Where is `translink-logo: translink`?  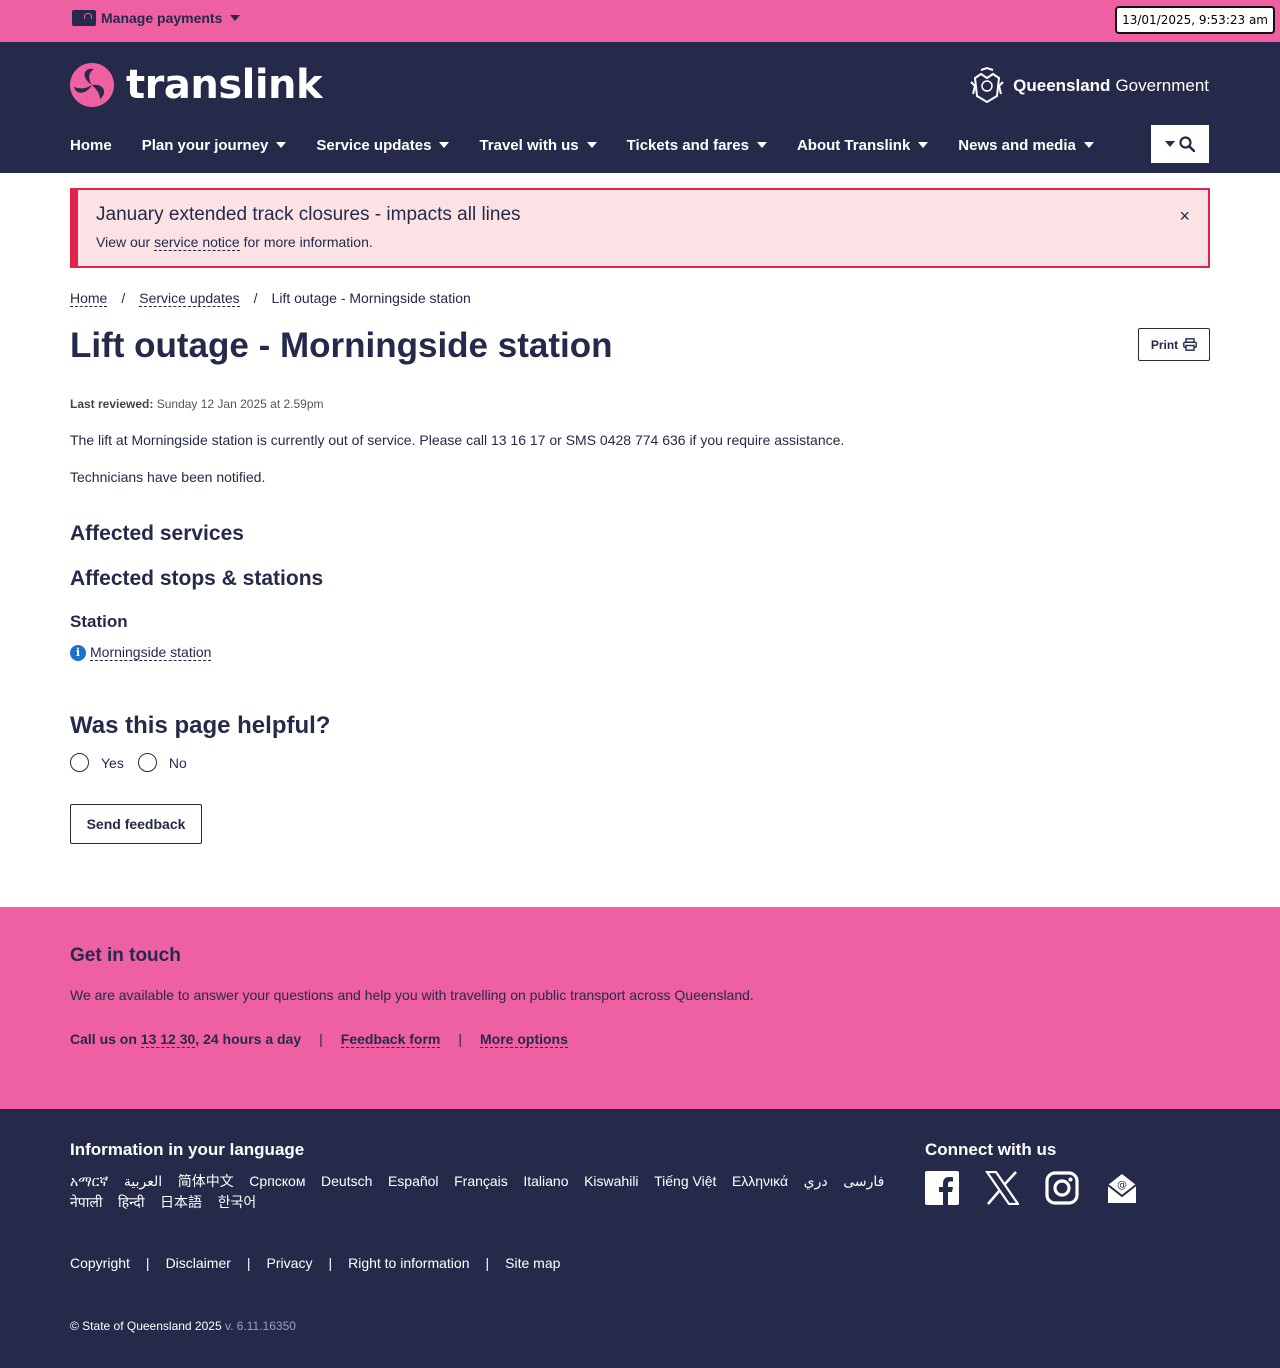 translink-logo: translink is located at coordinates (196, 85).